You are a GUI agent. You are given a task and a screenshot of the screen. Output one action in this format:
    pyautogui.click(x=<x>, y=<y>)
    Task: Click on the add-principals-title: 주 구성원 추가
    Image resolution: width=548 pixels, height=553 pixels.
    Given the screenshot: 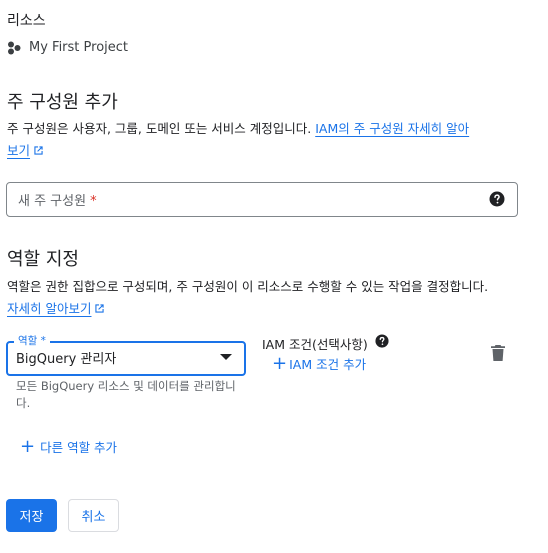 What is the action you would take?
    pyautogui.click(x=62, y=102)
    